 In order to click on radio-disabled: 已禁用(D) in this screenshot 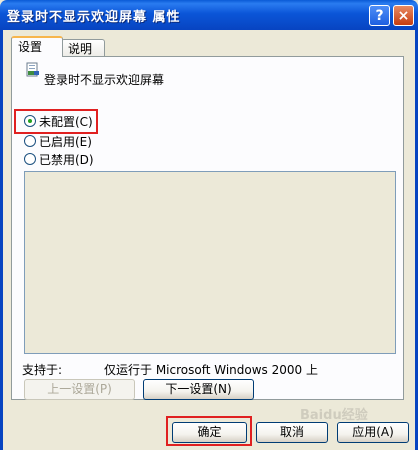, I will do `click(59, 159)`.